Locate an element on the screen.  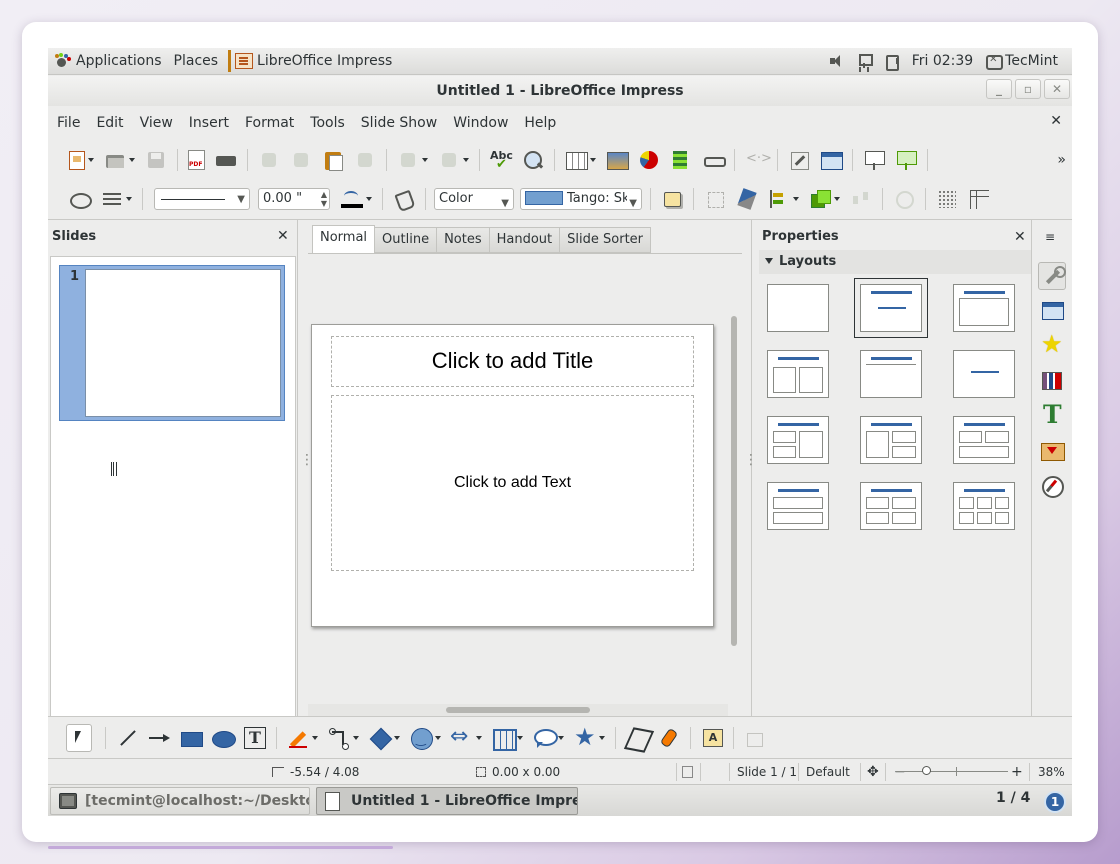
vertical-scroll-thumb is located at coordinates (734, 481).